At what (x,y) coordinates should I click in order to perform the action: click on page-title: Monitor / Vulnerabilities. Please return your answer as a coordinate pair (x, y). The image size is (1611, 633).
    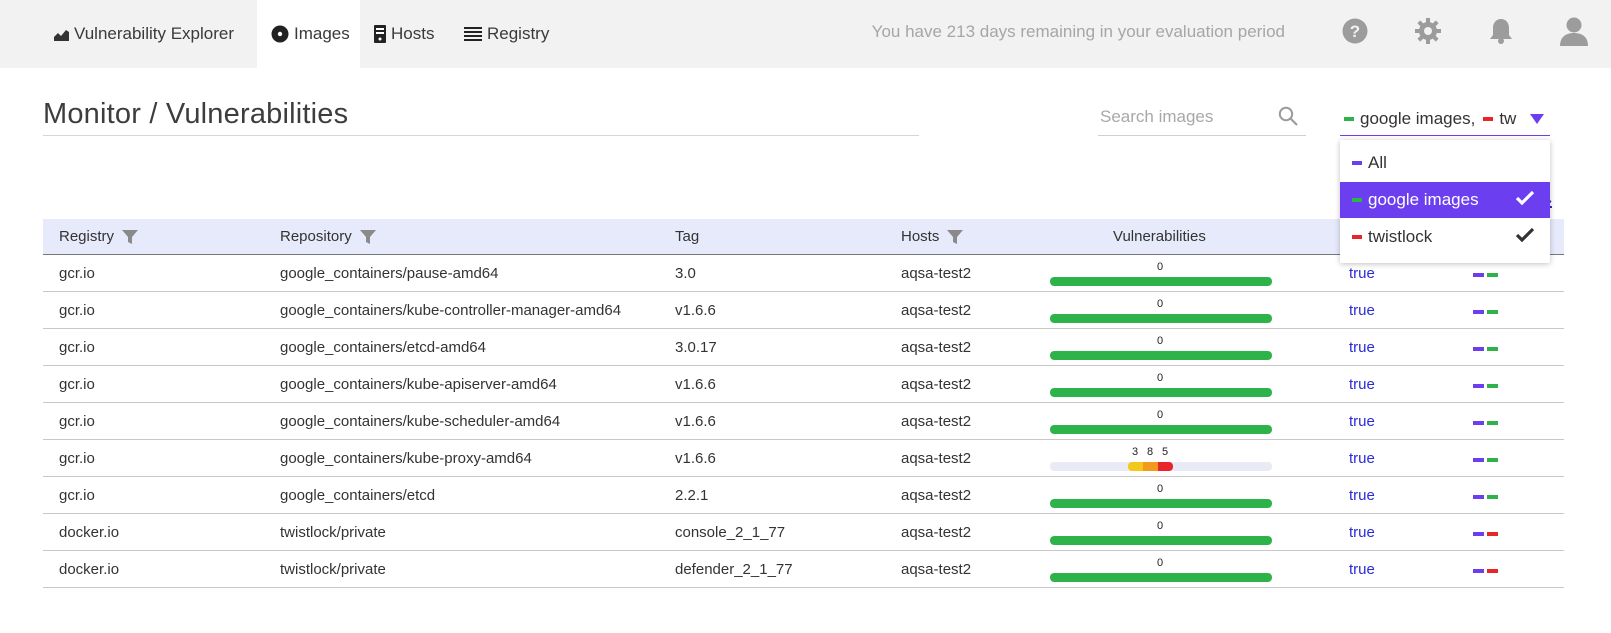
    Looking at the image, I should click on (196, 114).